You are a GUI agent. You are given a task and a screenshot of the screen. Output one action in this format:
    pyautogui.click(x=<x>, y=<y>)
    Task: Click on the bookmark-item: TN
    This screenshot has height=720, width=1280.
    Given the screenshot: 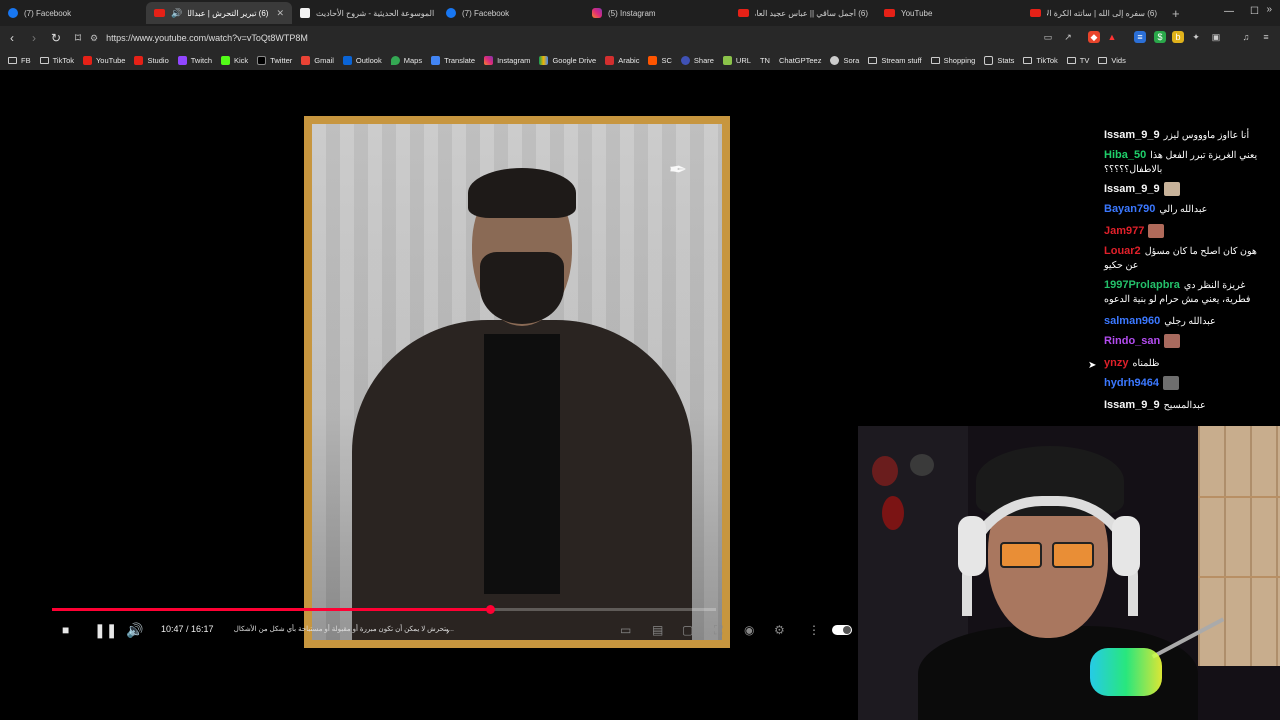 What is the action you would take?
    pyautogui.click(x=765, y=60)
    